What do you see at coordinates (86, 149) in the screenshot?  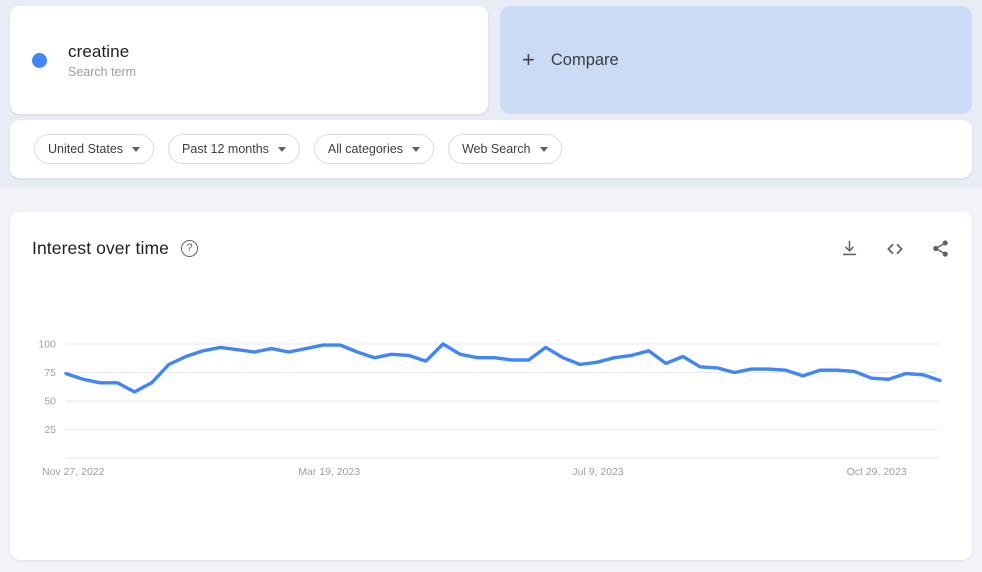 I see `filter-location-label: United States` at bounding box center [86, 149].